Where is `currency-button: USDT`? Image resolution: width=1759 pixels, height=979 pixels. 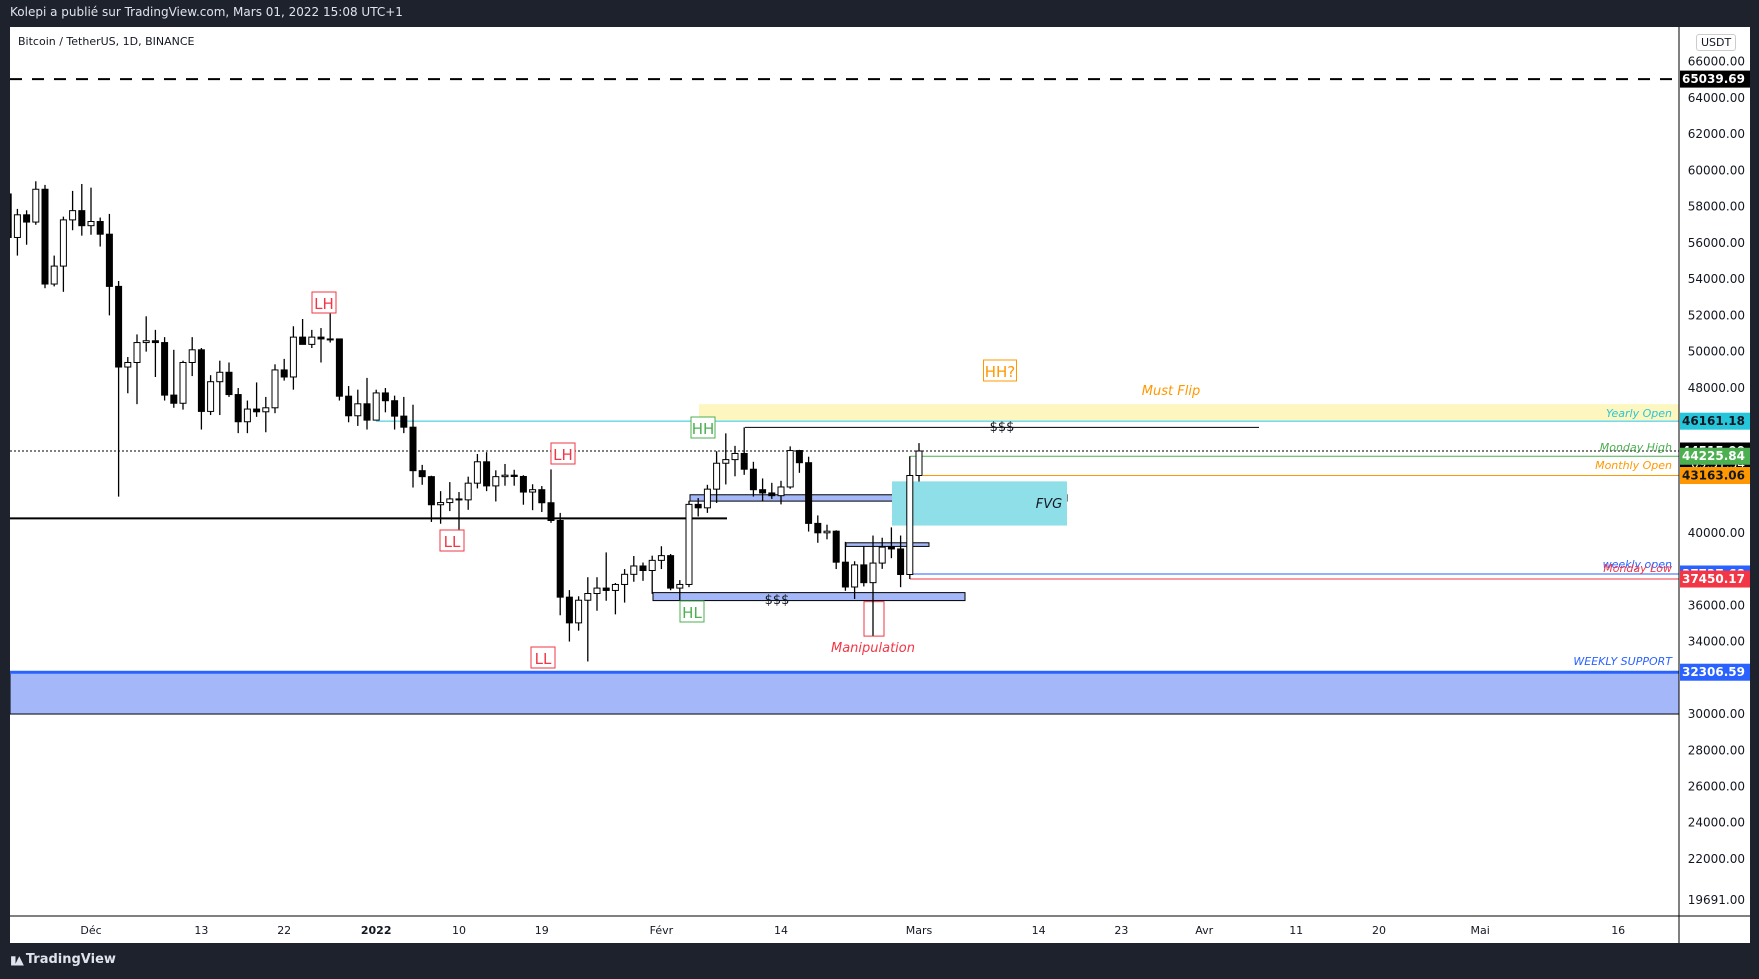
currency-button: USDT is located at coordinates (1716, 42).